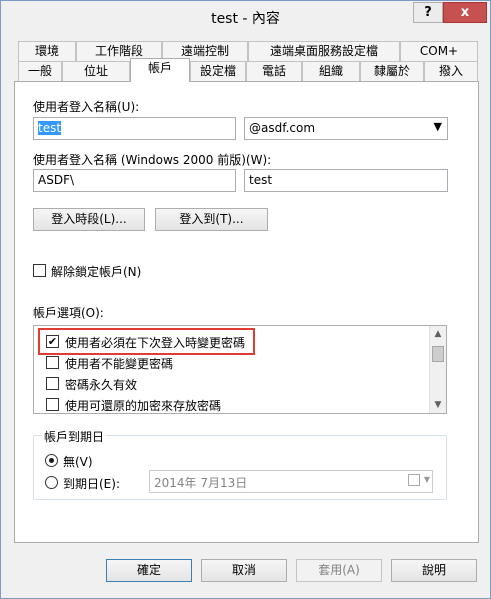 This screenshot has height=599, width=491. What do you see at coordinates (392, 71) in the screenshot?
I see `tab-member-of: 隸屬於` at bounding box center [392, 71].